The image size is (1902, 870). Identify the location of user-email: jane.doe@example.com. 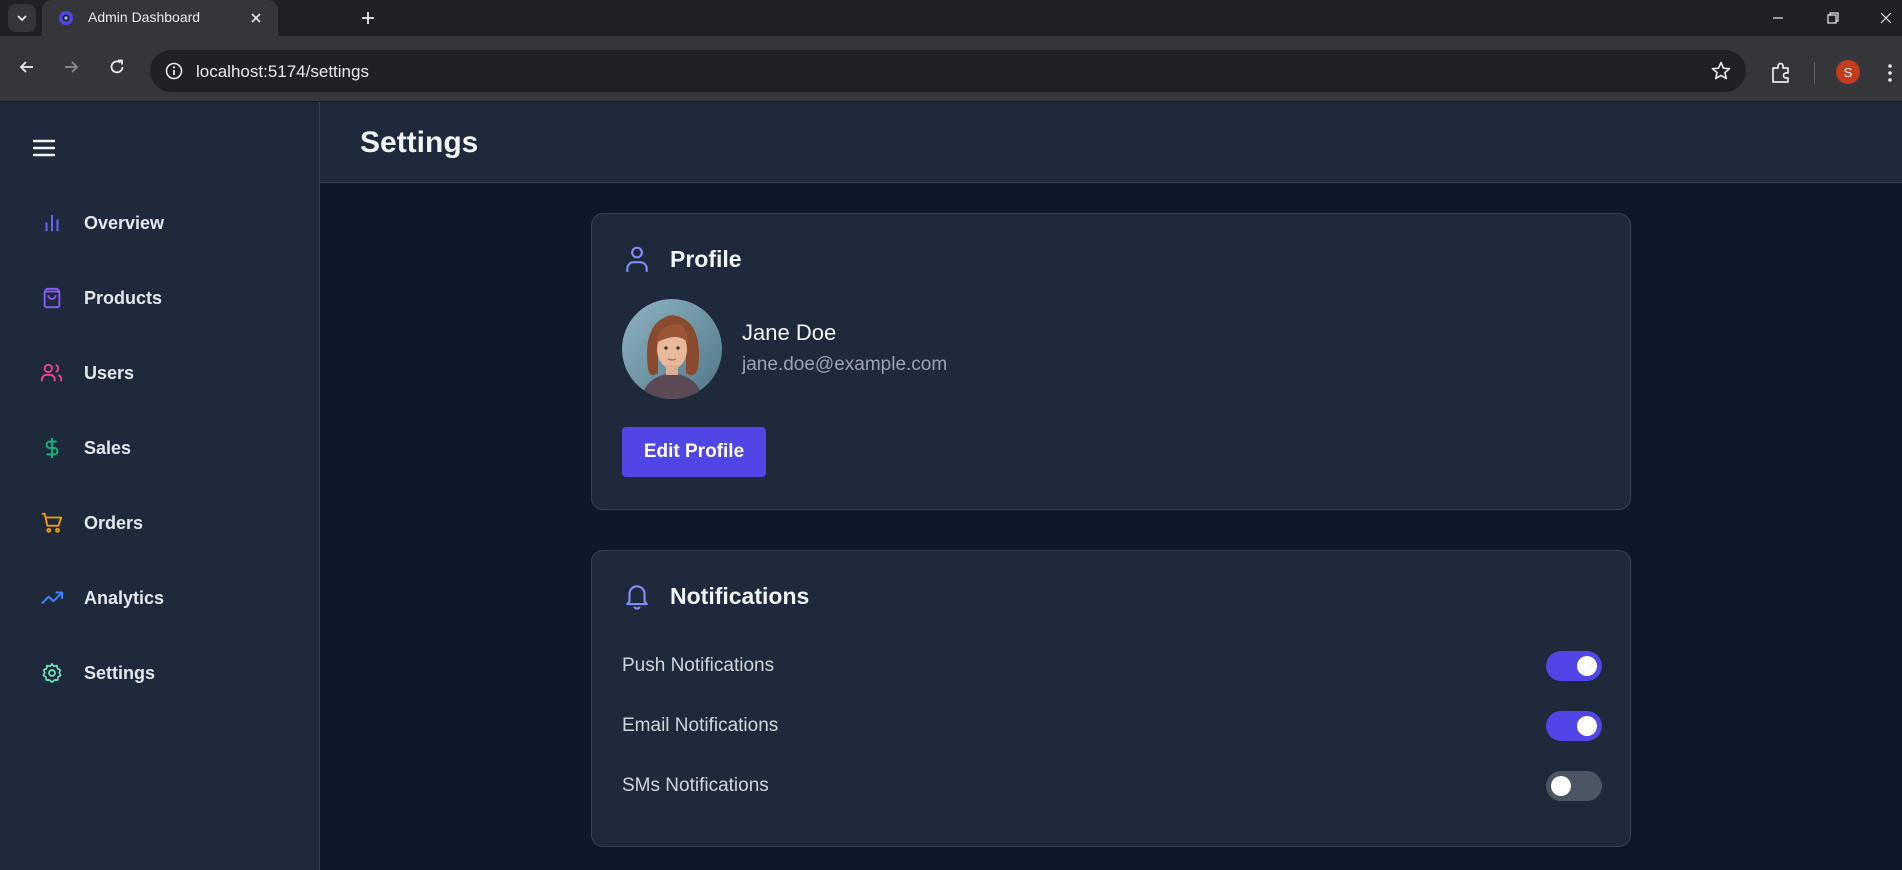
(845, 364).